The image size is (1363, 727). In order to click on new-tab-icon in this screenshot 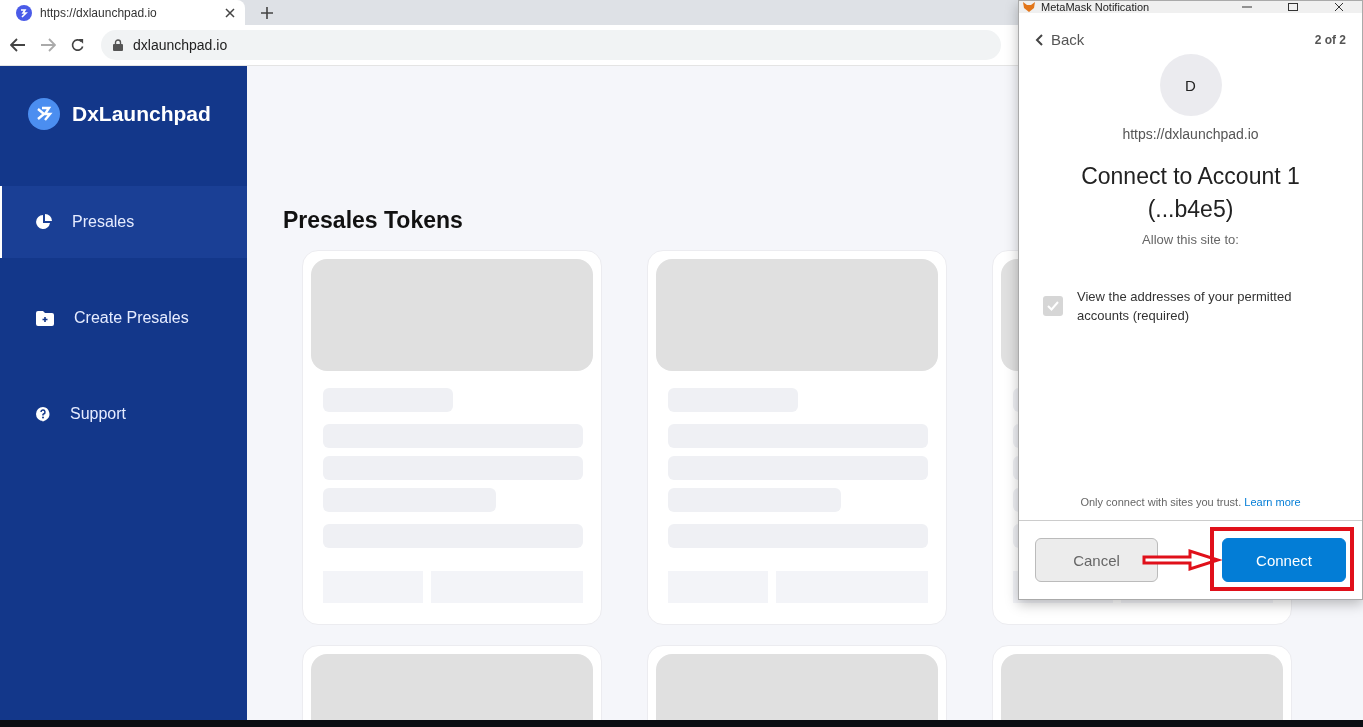, I will do `click(267, 13)`.